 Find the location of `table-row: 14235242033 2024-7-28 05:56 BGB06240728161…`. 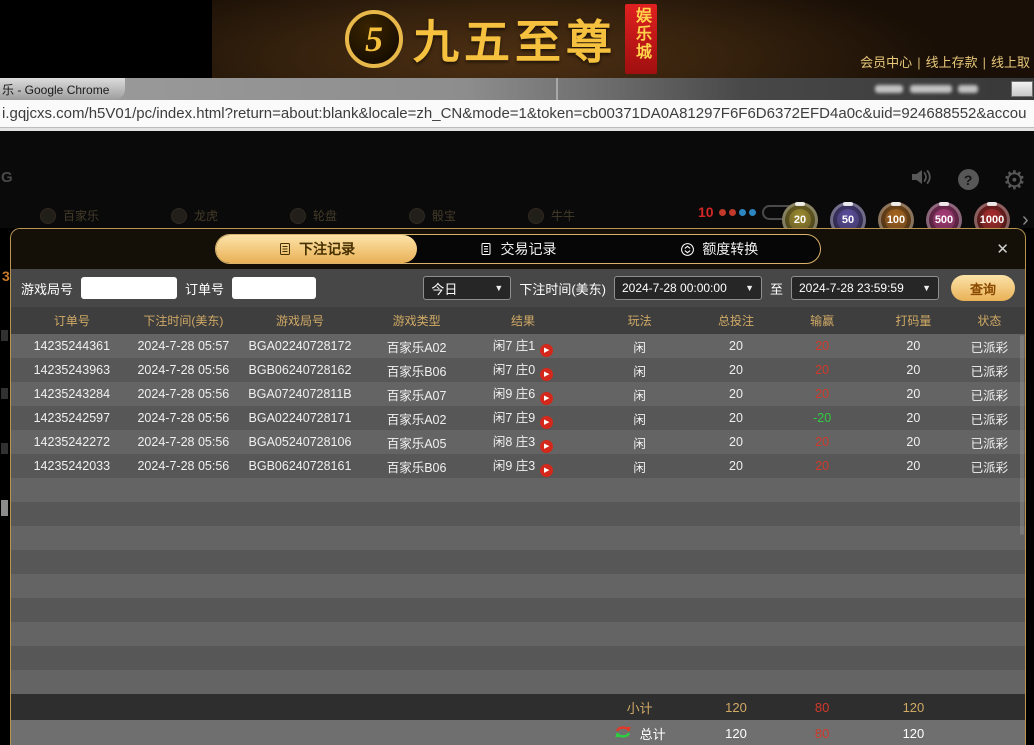

table-row: 14235242033 2024-7-28 05:56 BGB06240728161… is located at coordinates (518, 466).